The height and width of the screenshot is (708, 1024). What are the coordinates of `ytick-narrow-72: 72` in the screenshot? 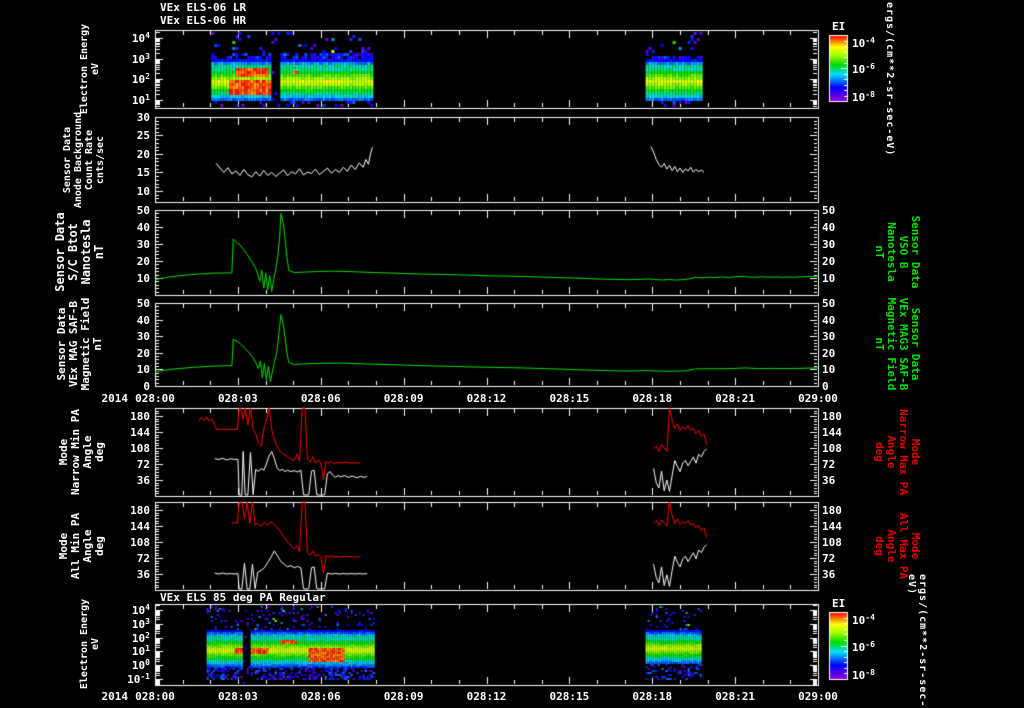 It's located at (143, 464).